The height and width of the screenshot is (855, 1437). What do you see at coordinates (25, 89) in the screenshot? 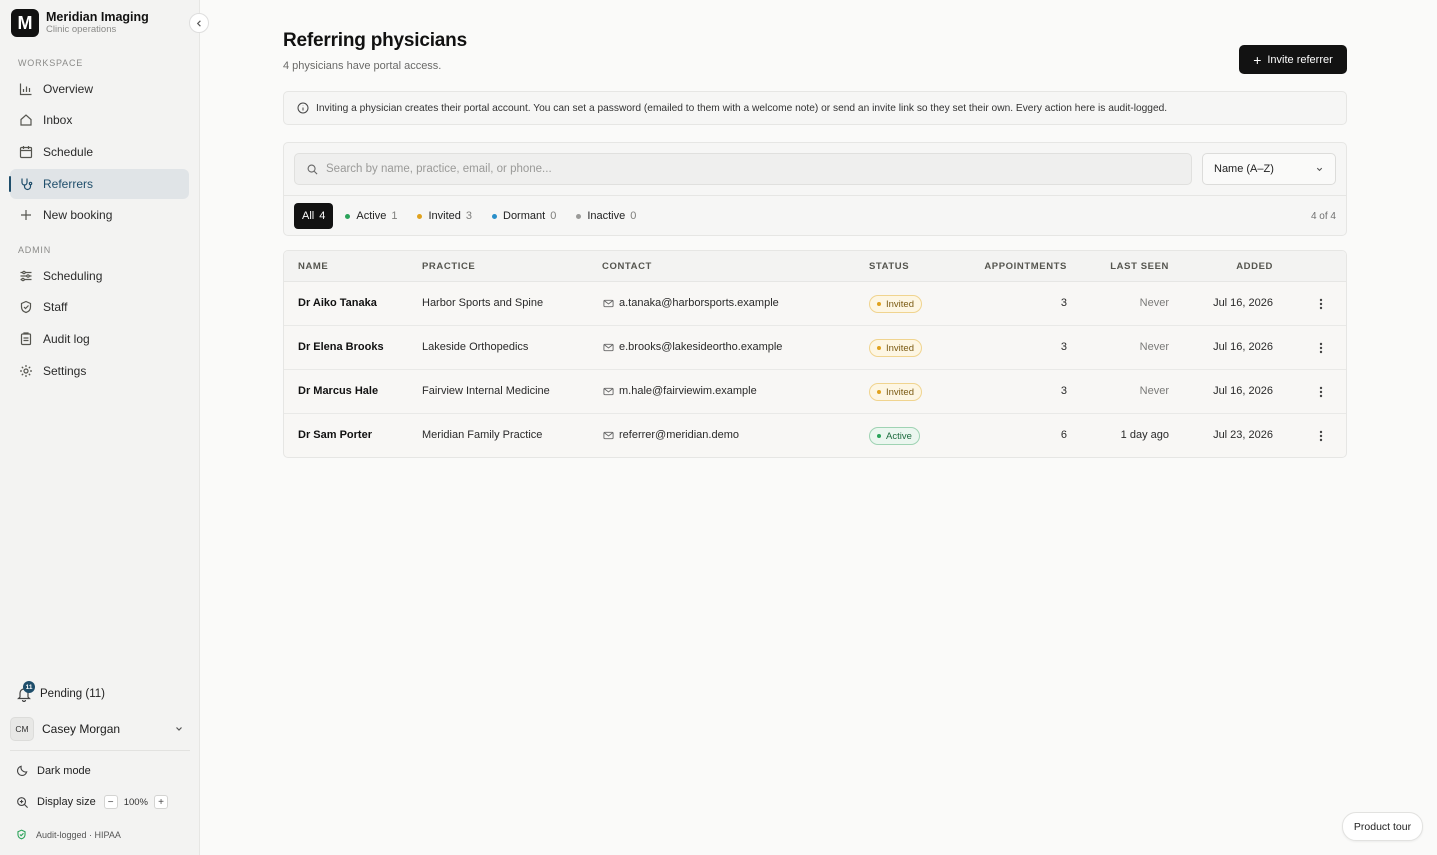
I see `bar-chart-icon` at bounding box center [25, 89].